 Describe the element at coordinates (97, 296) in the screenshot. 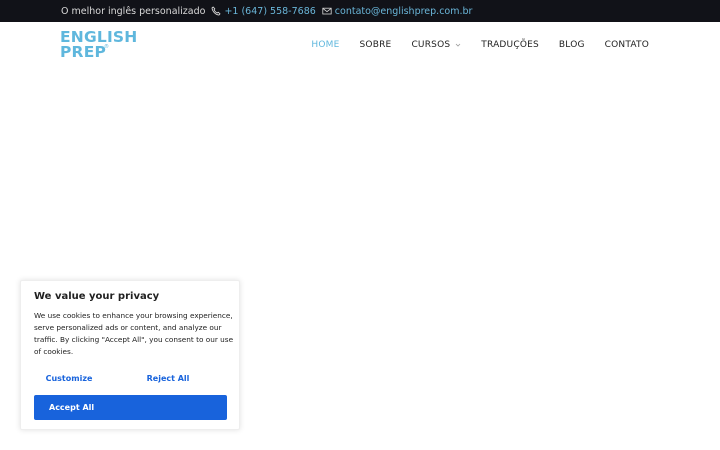

I see `cookie-title: We value your privacy` at that location.